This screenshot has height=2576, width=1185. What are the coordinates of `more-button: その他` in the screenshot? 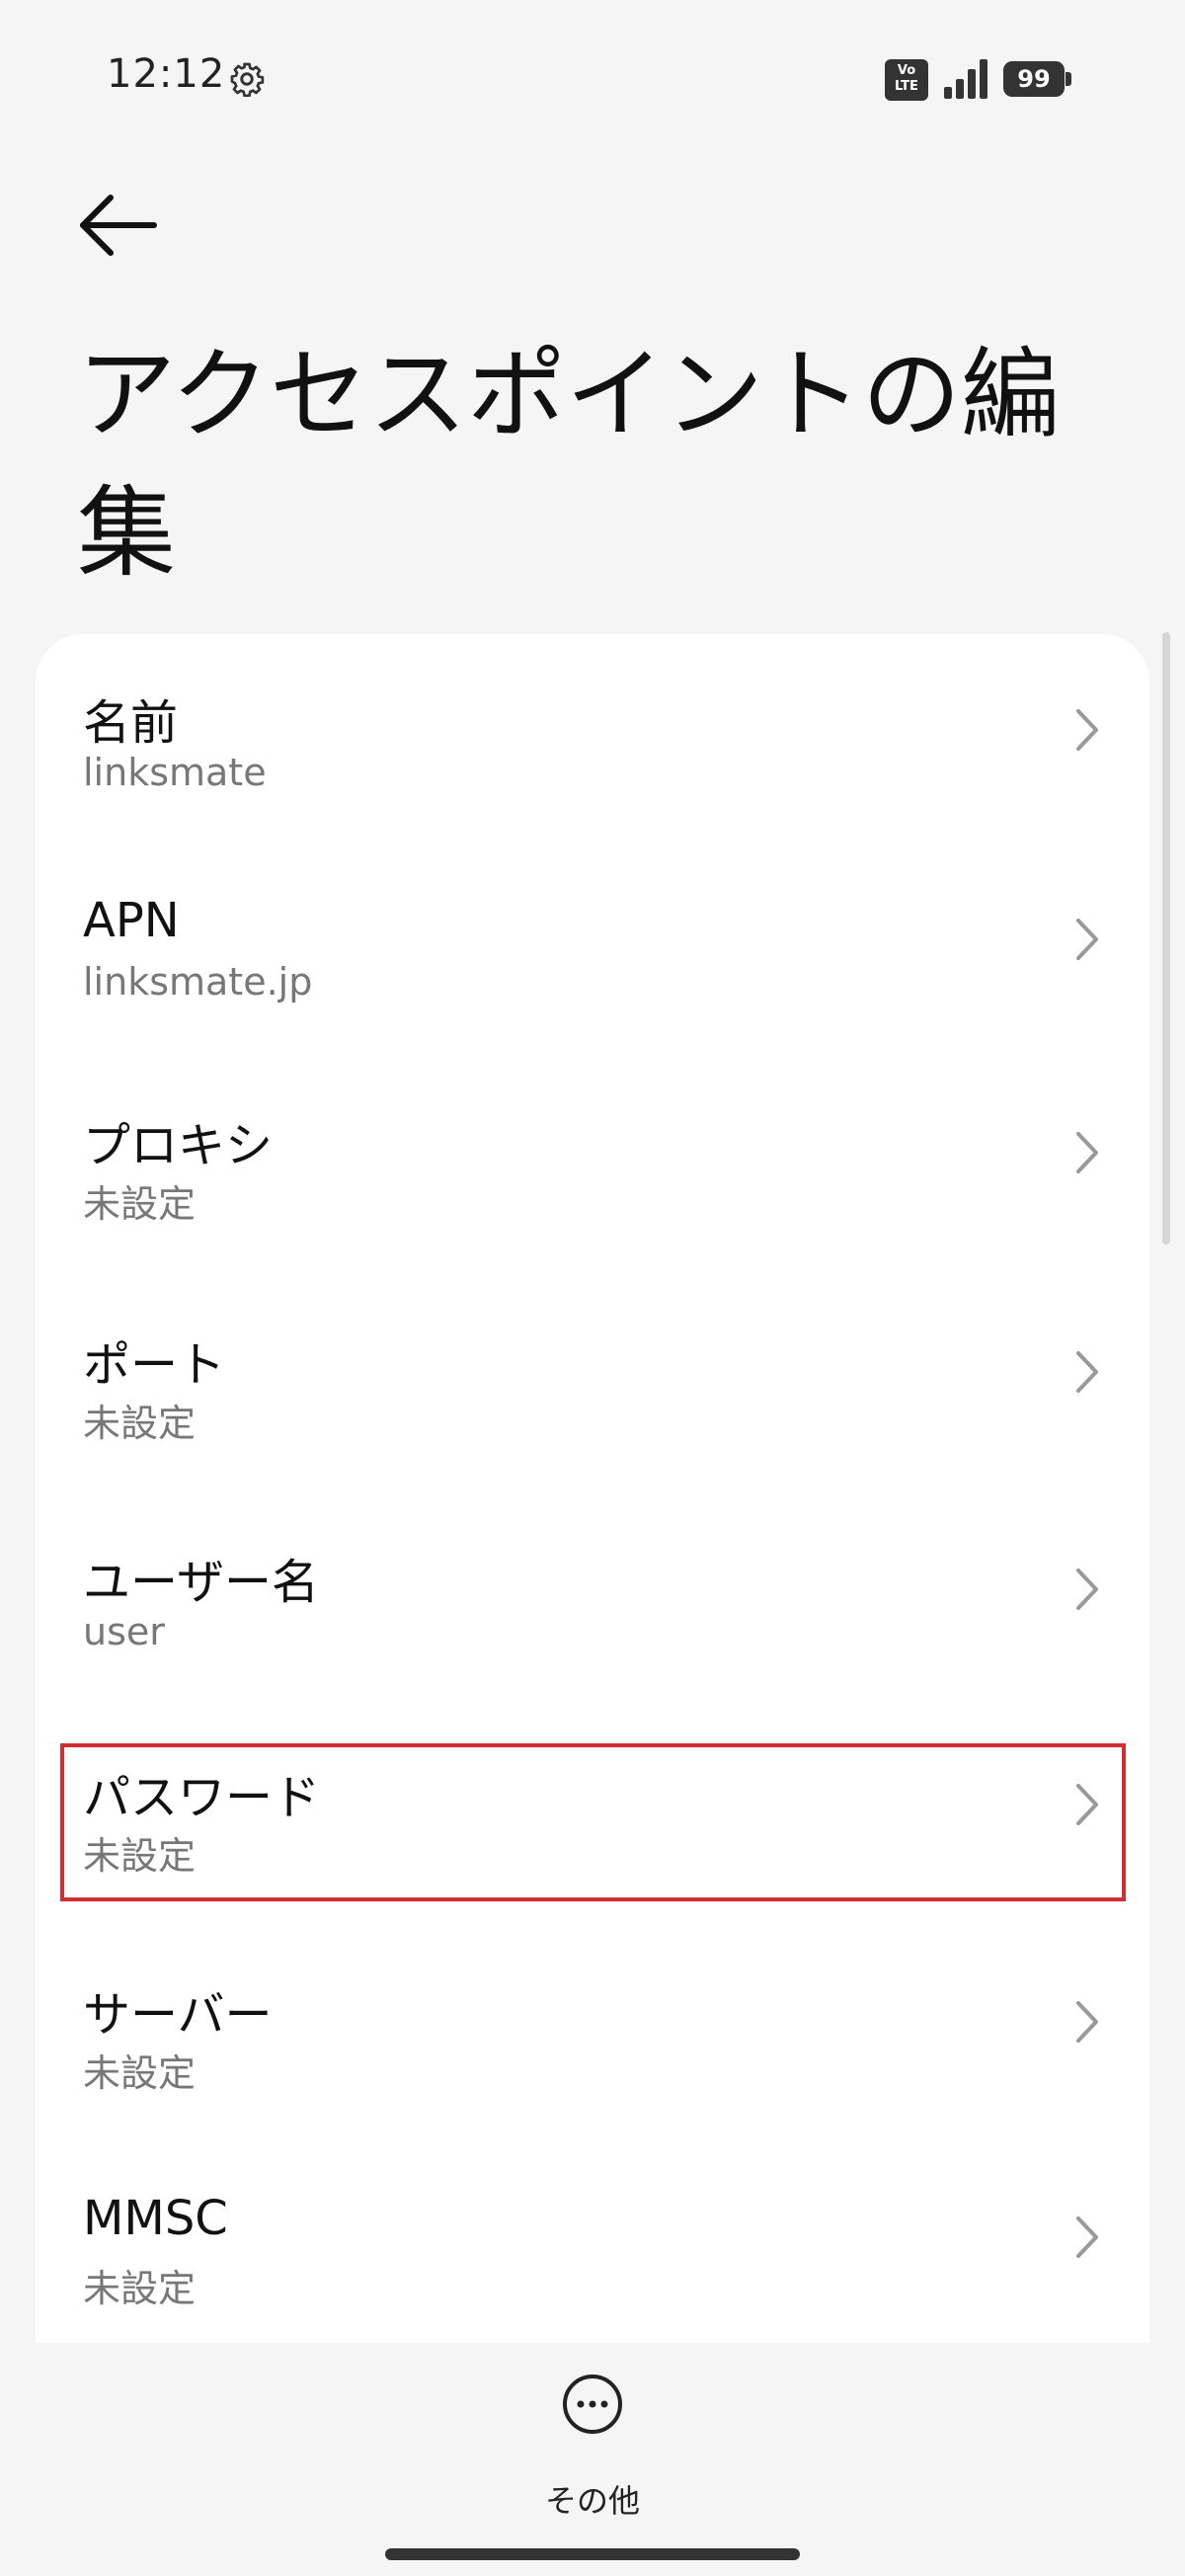 It's located at (593, 2446).